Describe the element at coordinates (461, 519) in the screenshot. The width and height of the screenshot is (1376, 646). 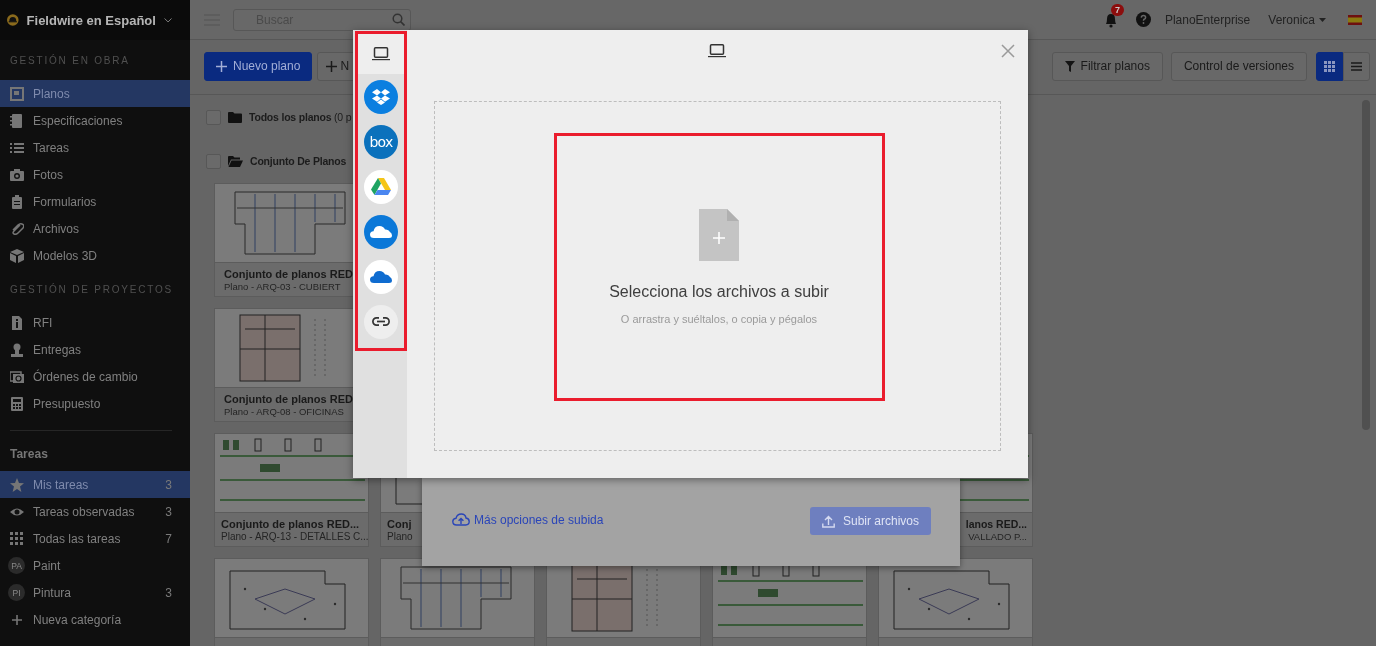
I see `cloud-upload-icon` at that location.